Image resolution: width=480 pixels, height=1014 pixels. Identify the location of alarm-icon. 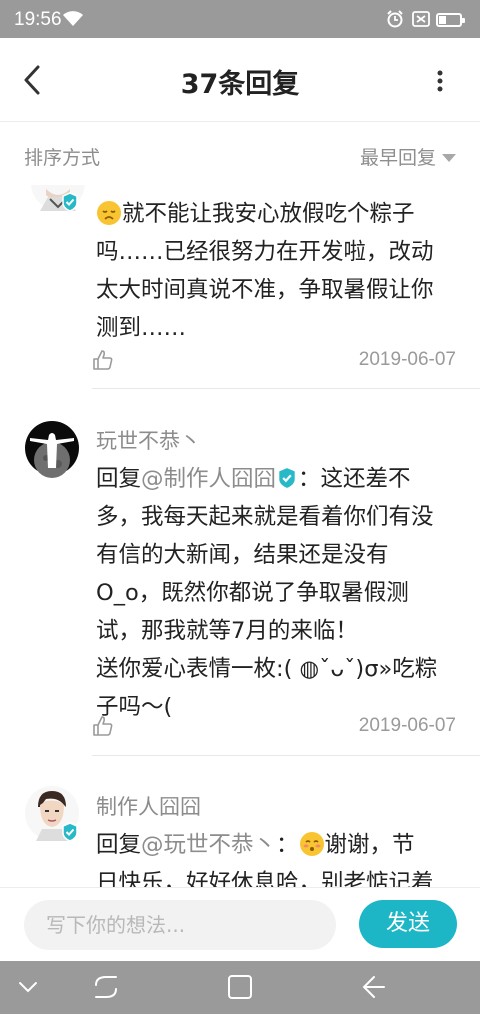
(395, 19).